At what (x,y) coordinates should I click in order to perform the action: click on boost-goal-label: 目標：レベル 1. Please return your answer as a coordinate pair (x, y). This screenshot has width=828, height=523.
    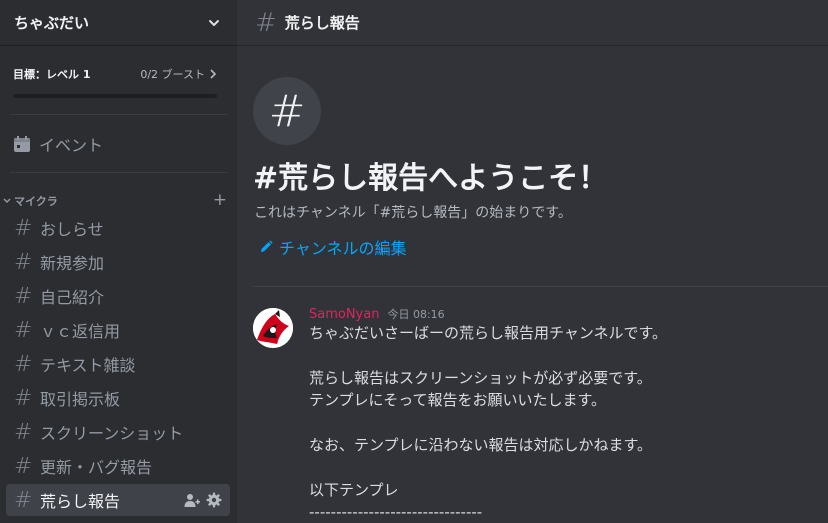
    Looking at the image, I should click on (52, 74).